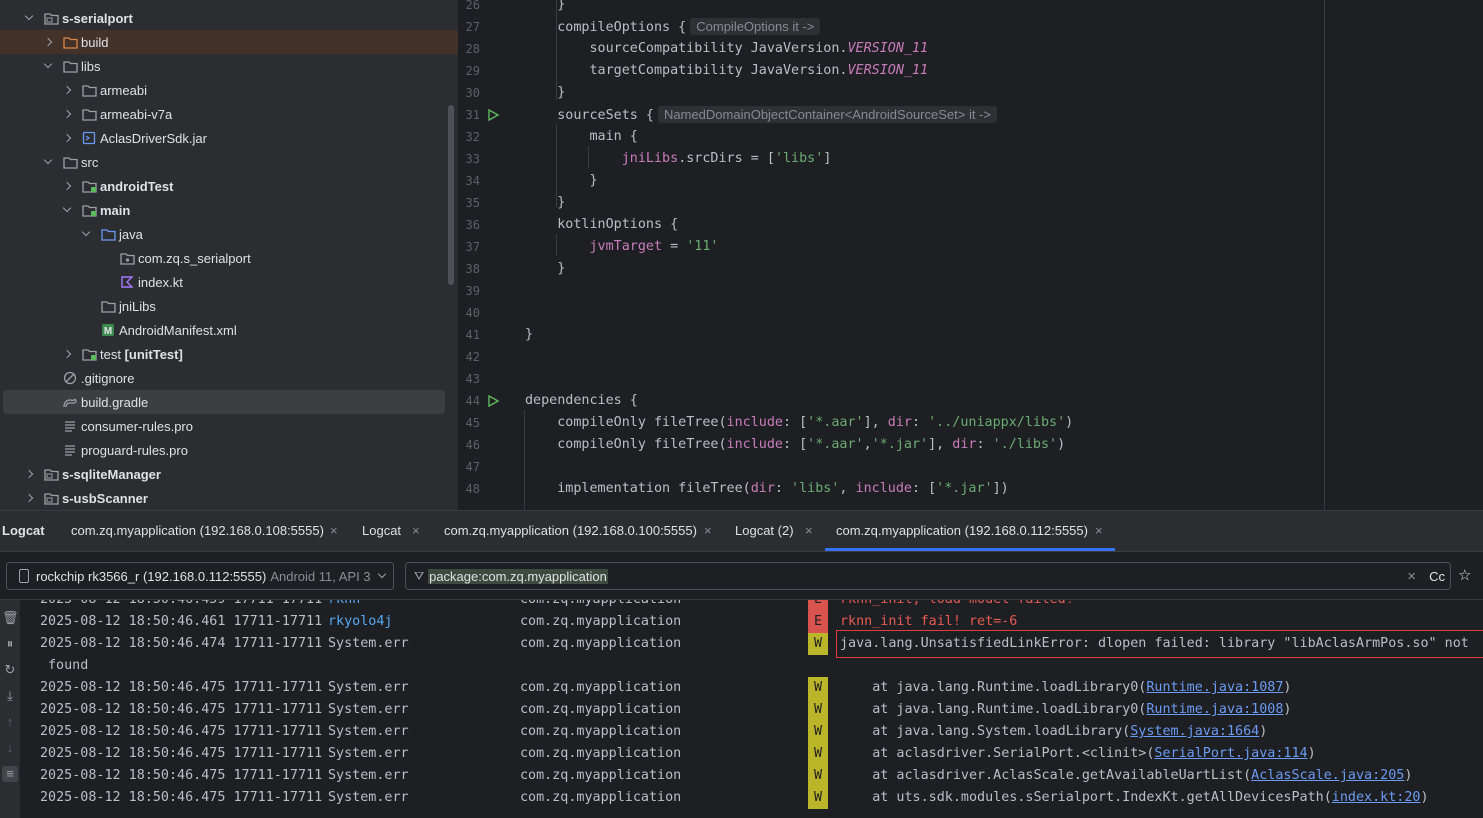 This screenshot has height=818, width=1483. What do you see at coordinates (229, 18) in the screenshot?
I see `tree-item-s-serialport: s-serialport` at bounding box center [229, 18].